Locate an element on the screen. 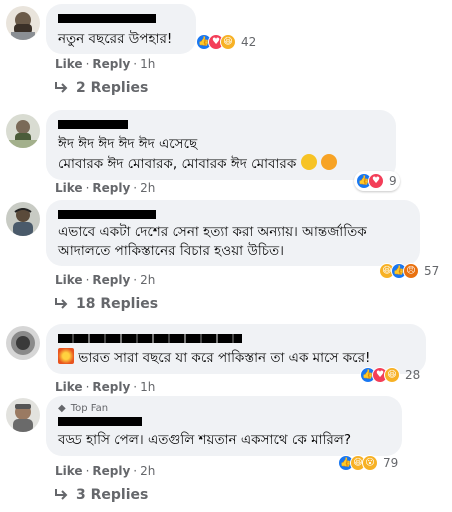 The height and width of the screenshot is (512, 452). reaction-summary: 👍 ♥ 😆 42 is located at coordinates (226, 42).